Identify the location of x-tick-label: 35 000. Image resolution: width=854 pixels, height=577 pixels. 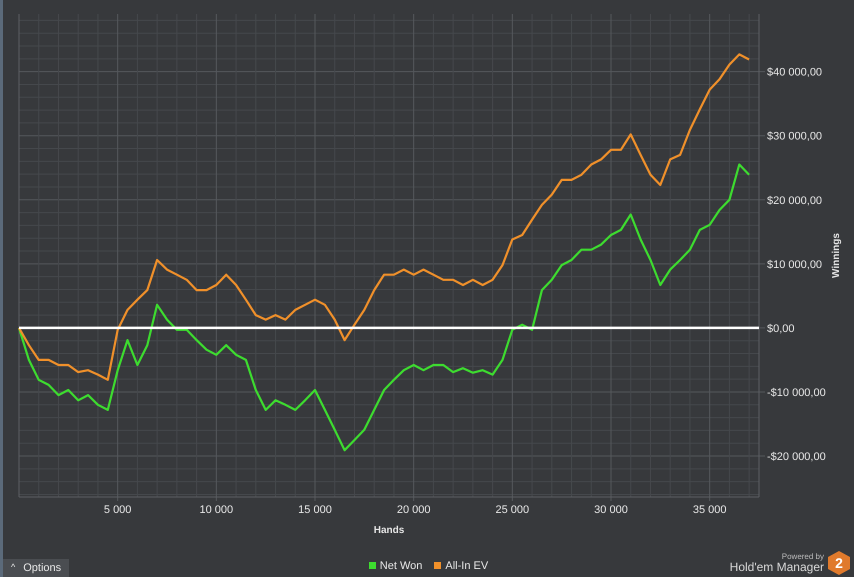
(709, 510).